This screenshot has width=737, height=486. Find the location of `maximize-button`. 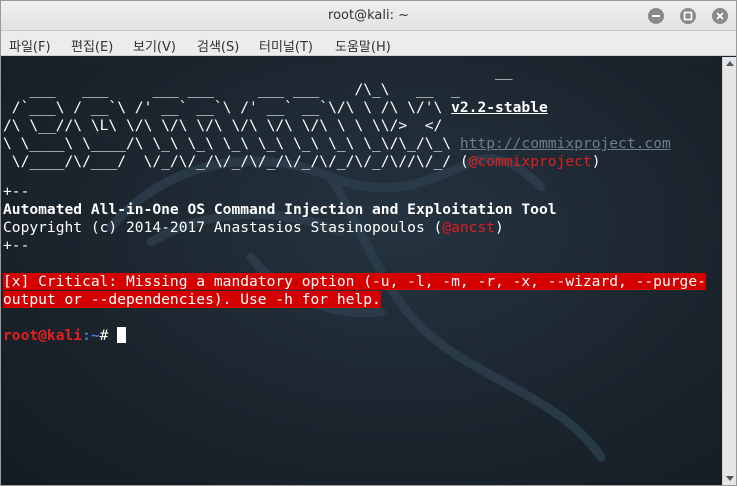

maximize-button is located at coordinates (688, 16).